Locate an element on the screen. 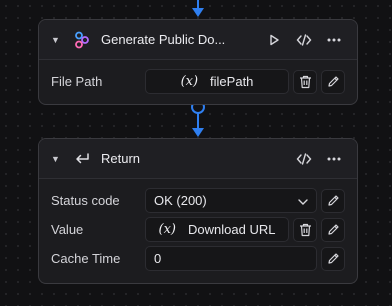  cache-time-input: 0 is located at coordinates (231, 258).